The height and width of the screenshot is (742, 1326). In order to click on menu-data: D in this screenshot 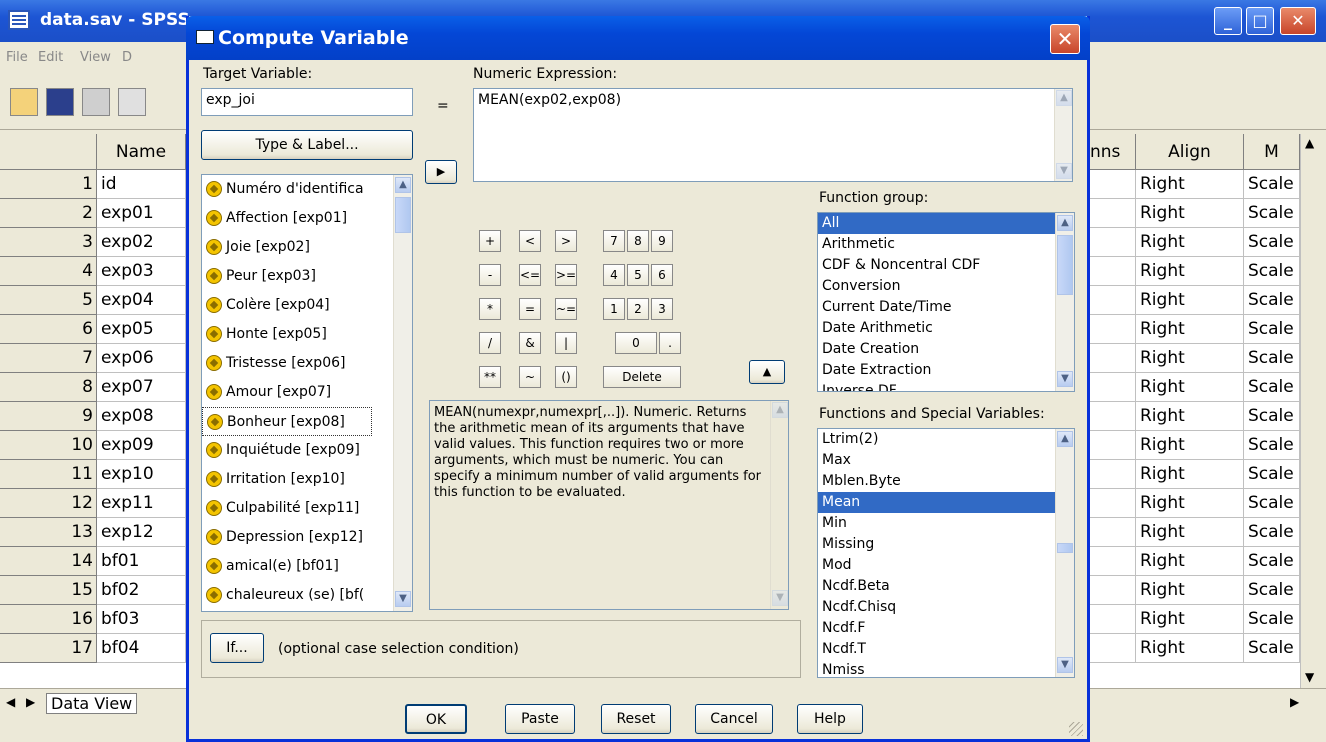, I will do `click(127, 57)`.